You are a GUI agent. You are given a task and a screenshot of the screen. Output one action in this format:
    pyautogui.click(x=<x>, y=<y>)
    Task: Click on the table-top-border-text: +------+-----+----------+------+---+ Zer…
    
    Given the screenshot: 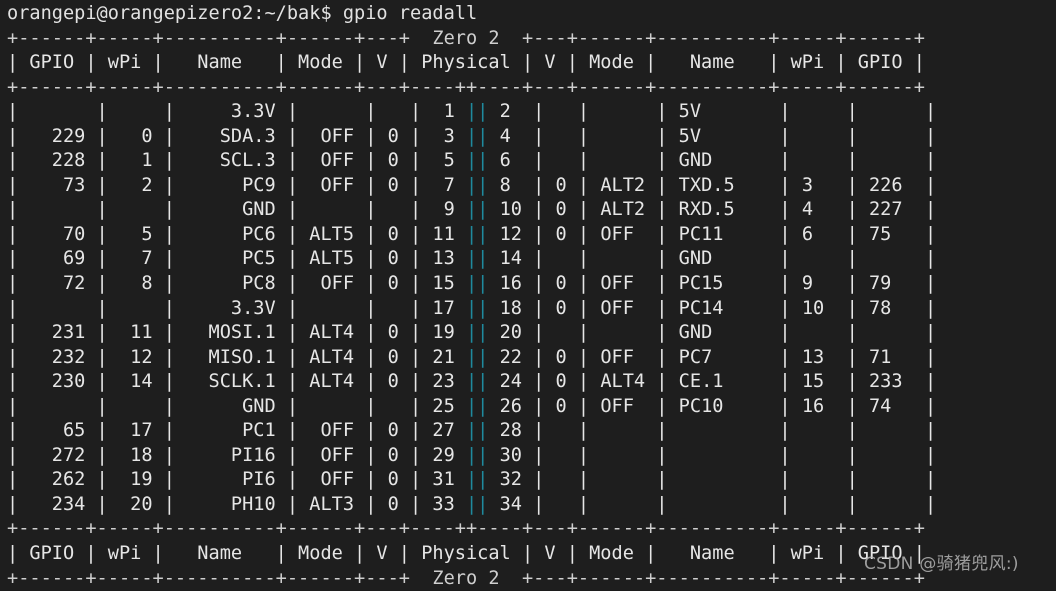 What is the action you would take?
    pyautogui.click(x=466, y=38)
    